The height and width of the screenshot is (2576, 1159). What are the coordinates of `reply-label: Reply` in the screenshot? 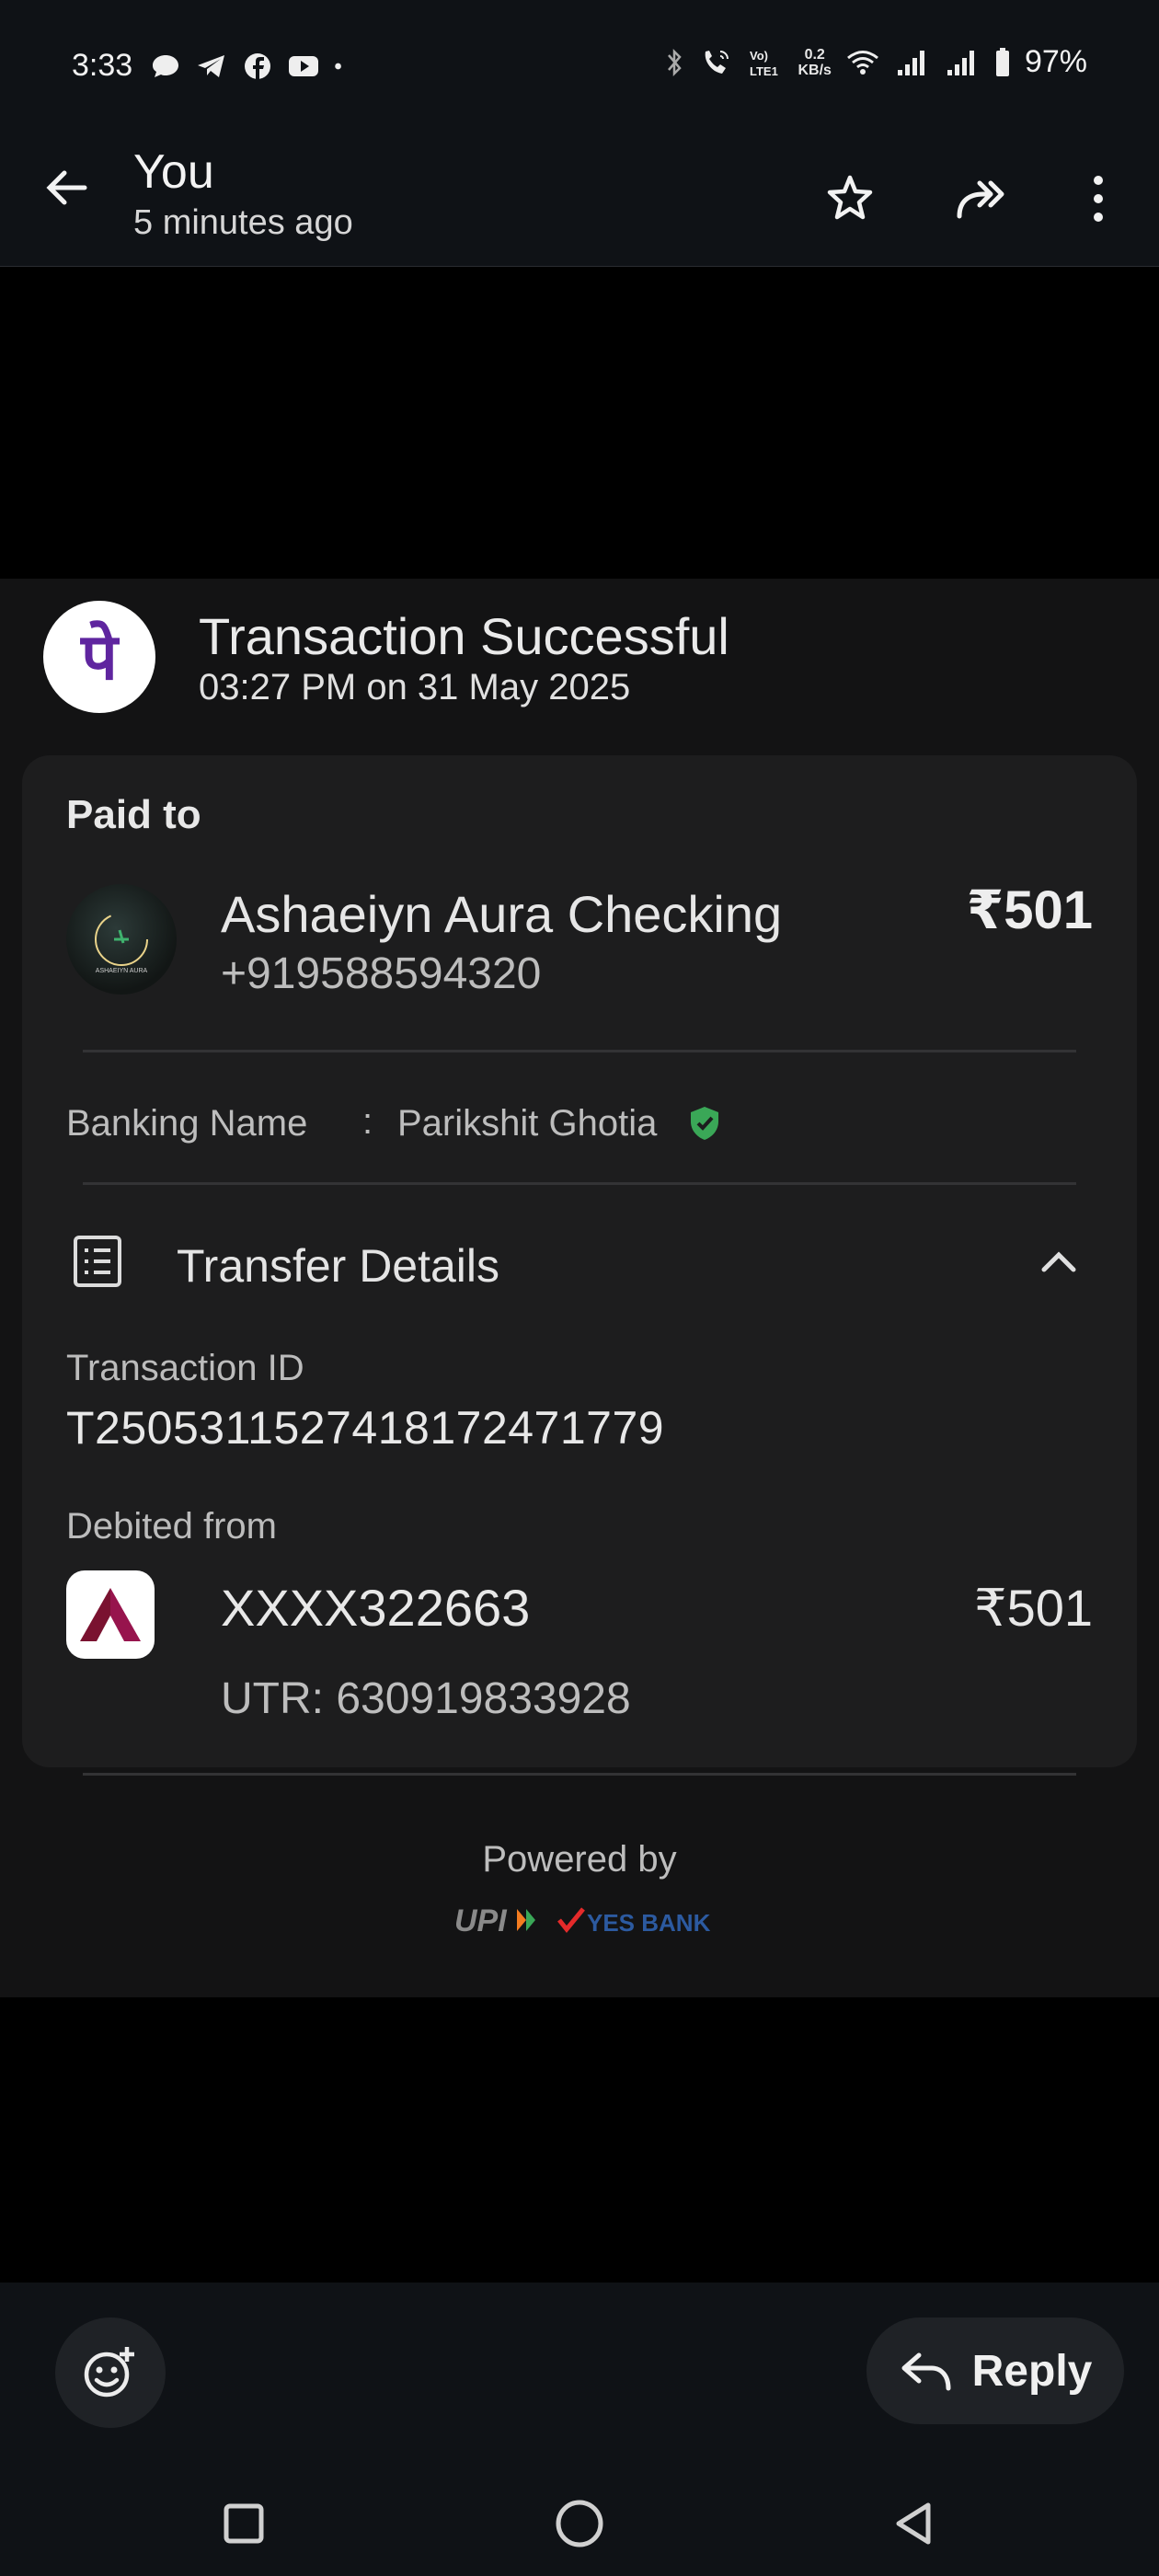 It's located at (1032, 2371).